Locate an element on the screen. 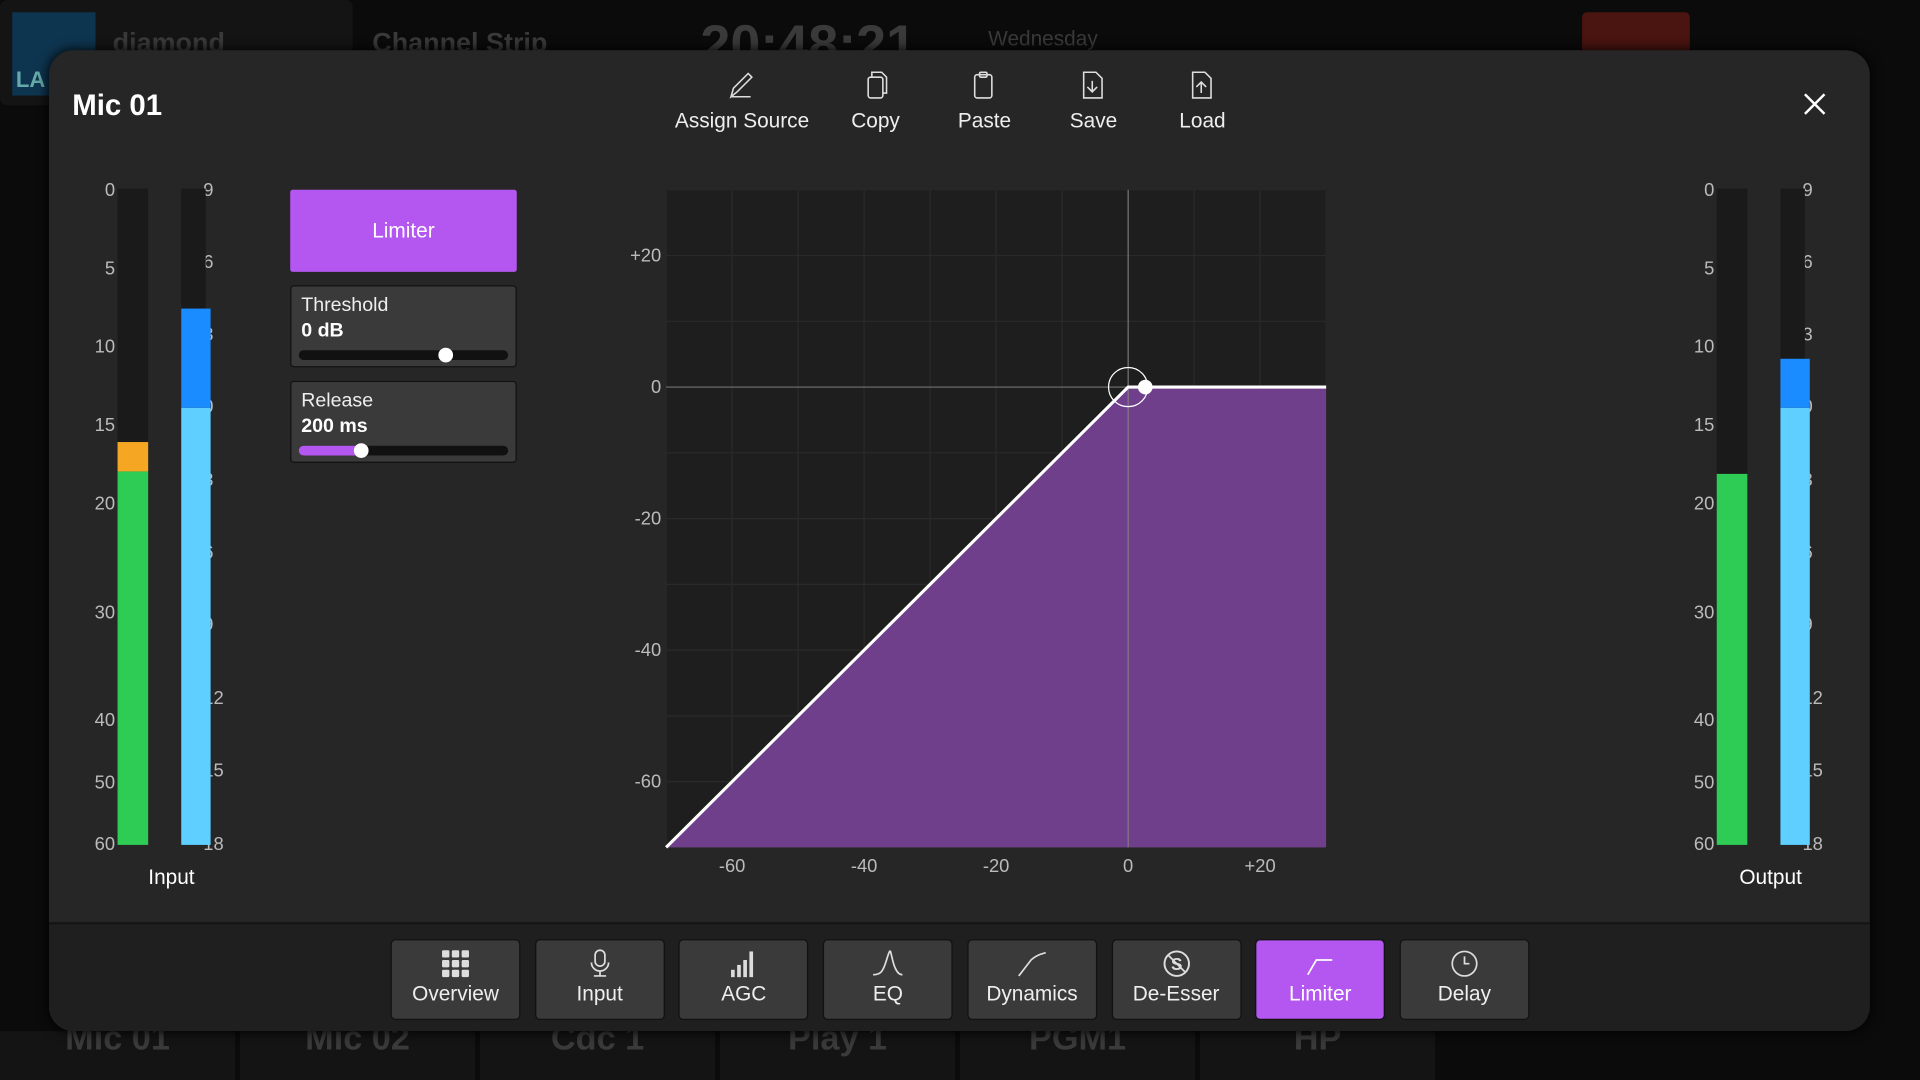 Image resolution: width=1920 pixels, height=1080 pixels. threshold-slider is located at coordinates (403, 355).